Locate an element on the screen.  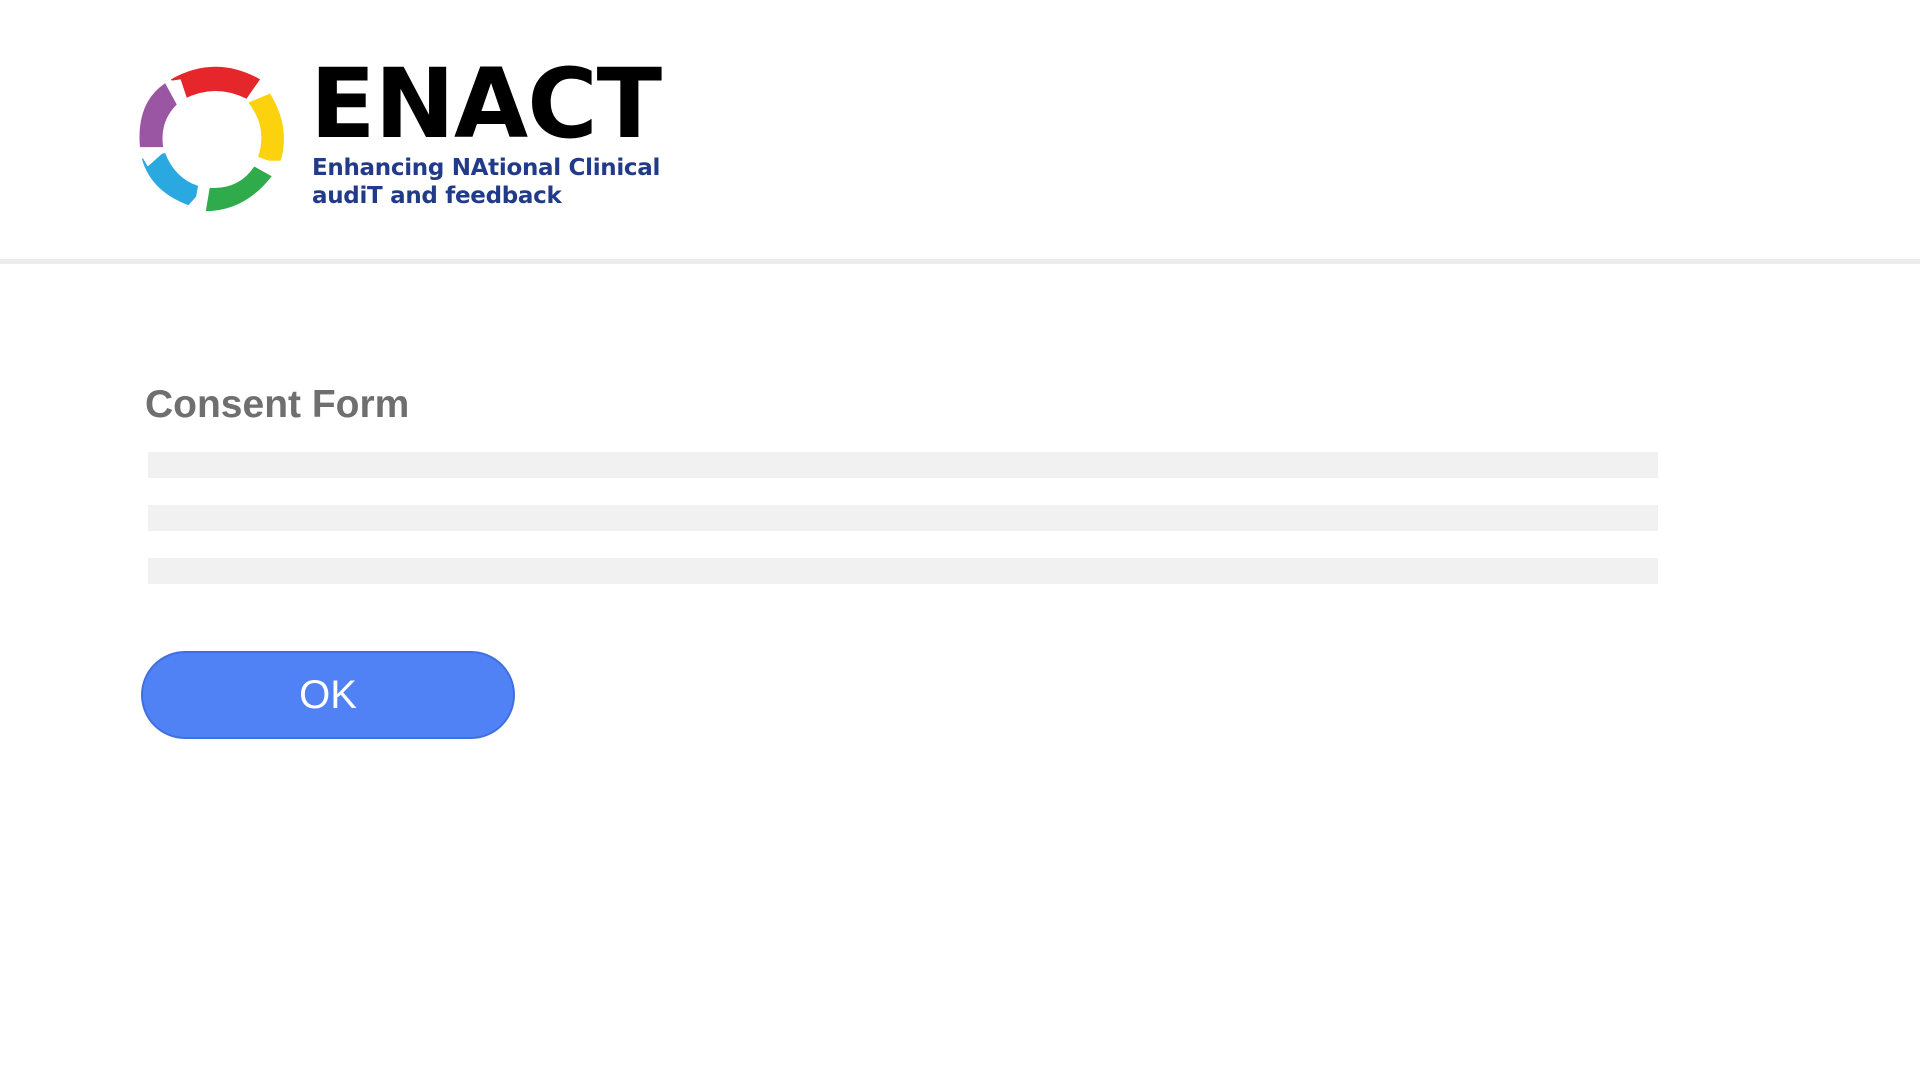
logo-title: ENACT is located at coordinates (486, 104).